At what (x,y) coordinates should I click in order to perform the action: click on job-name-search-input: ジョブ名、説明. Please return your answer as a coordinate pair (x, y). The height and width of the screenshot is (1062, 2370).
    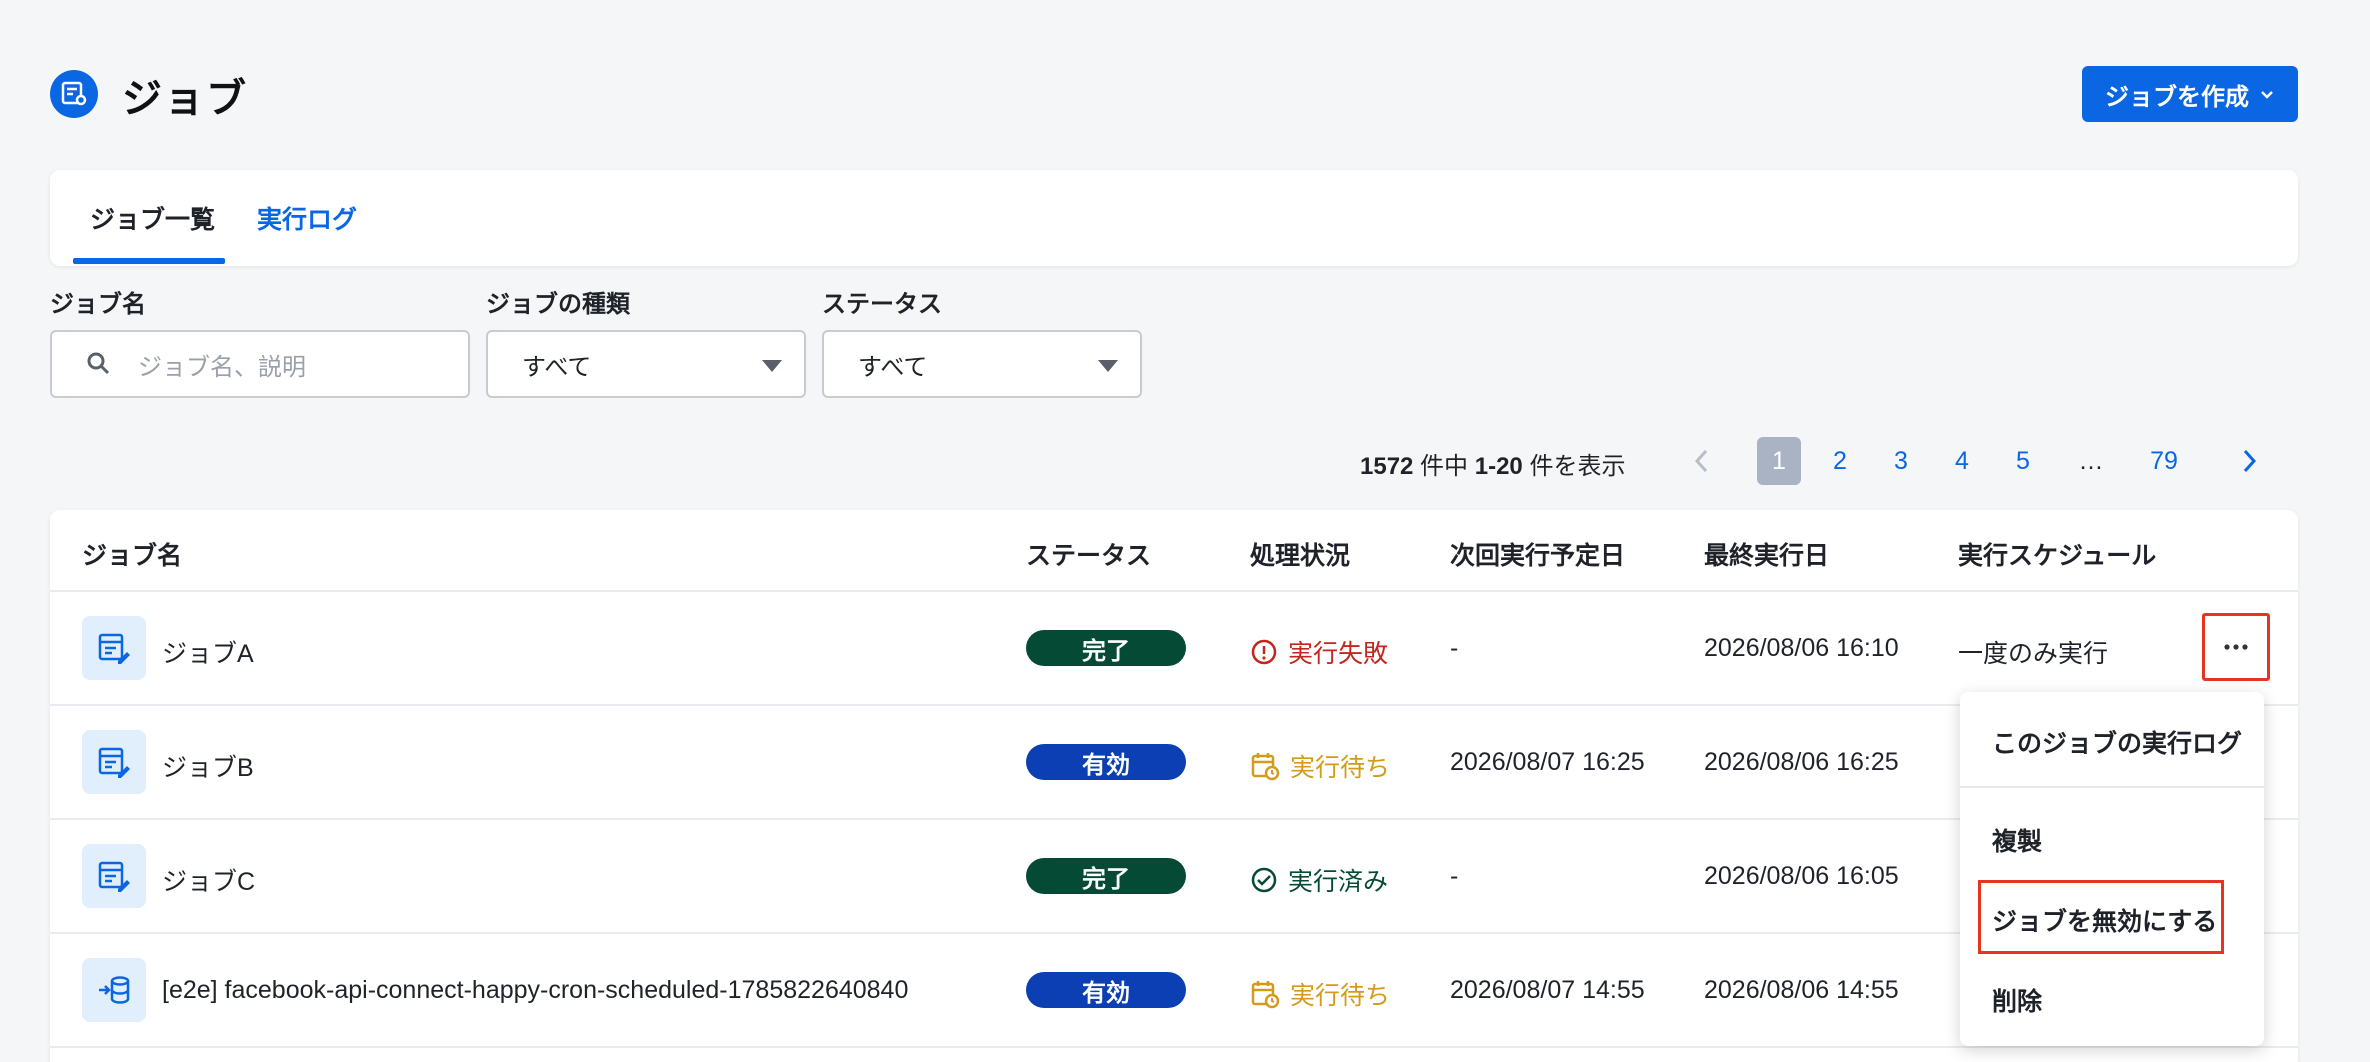
    Looking at the image, I should click on (260, 364).